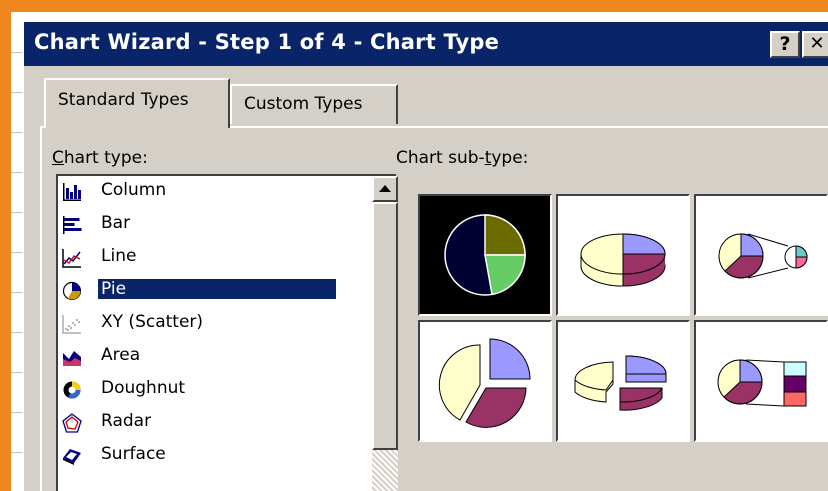  I want to click on close-button: ✕, so click(815, 44).